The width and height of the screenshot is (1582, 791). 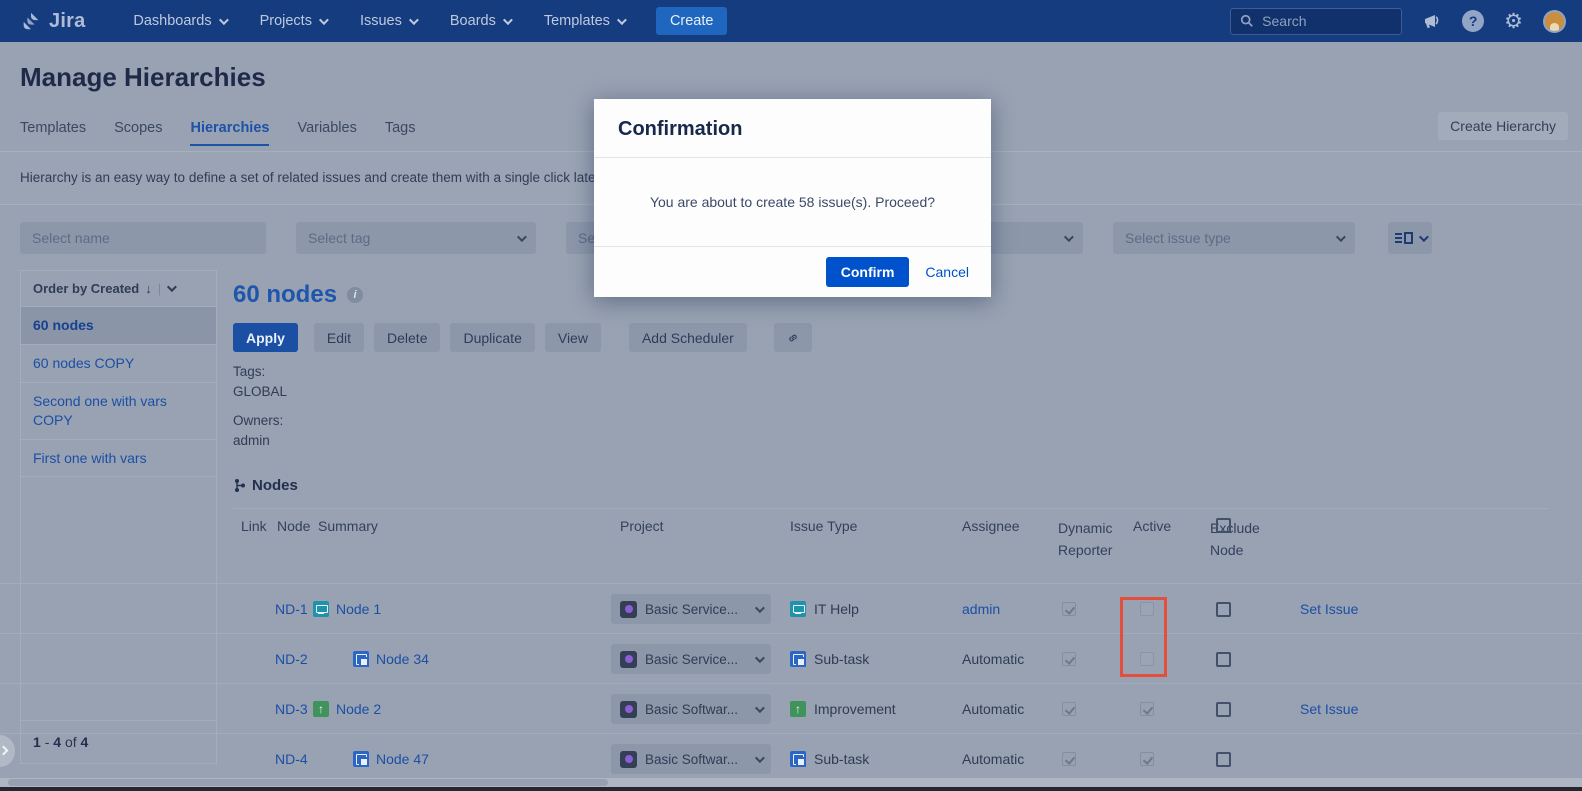 What do you see at coordinates (402, 759) in the screenshot?
I see `node-summary-link: Node 47` at bounding box center [402, 759].